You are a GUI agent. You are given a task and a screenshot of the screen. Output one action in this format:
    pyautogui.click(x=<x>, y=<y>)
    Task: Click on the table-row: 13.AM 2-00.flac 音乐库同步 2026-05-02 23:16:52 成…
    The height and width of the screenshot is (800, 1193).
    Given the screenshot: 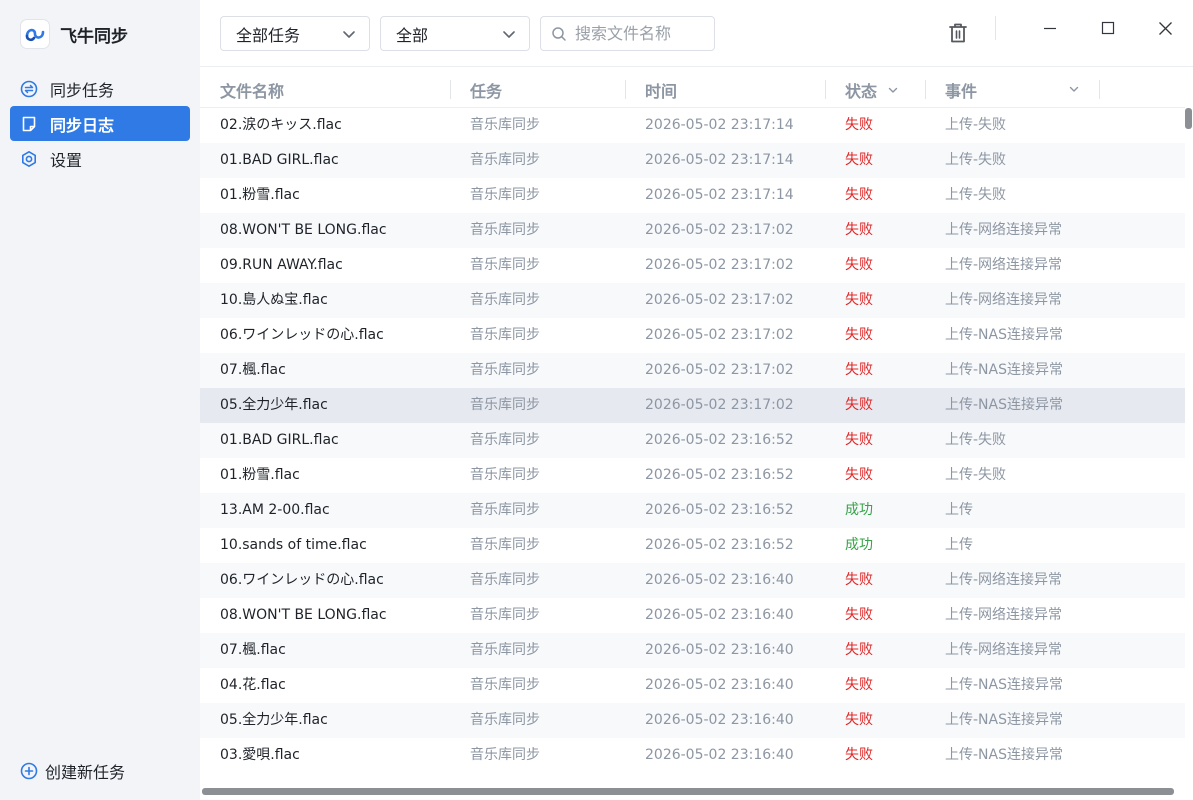 What is the action you would take?
    pyautogui.click(x=692, y=510)
    